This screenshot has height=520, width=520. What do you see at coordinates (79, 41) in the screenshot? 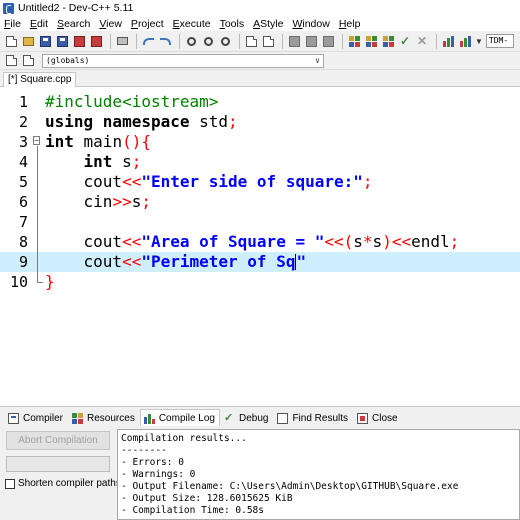
I see `close-file-button` at bounding box center [79, 41].